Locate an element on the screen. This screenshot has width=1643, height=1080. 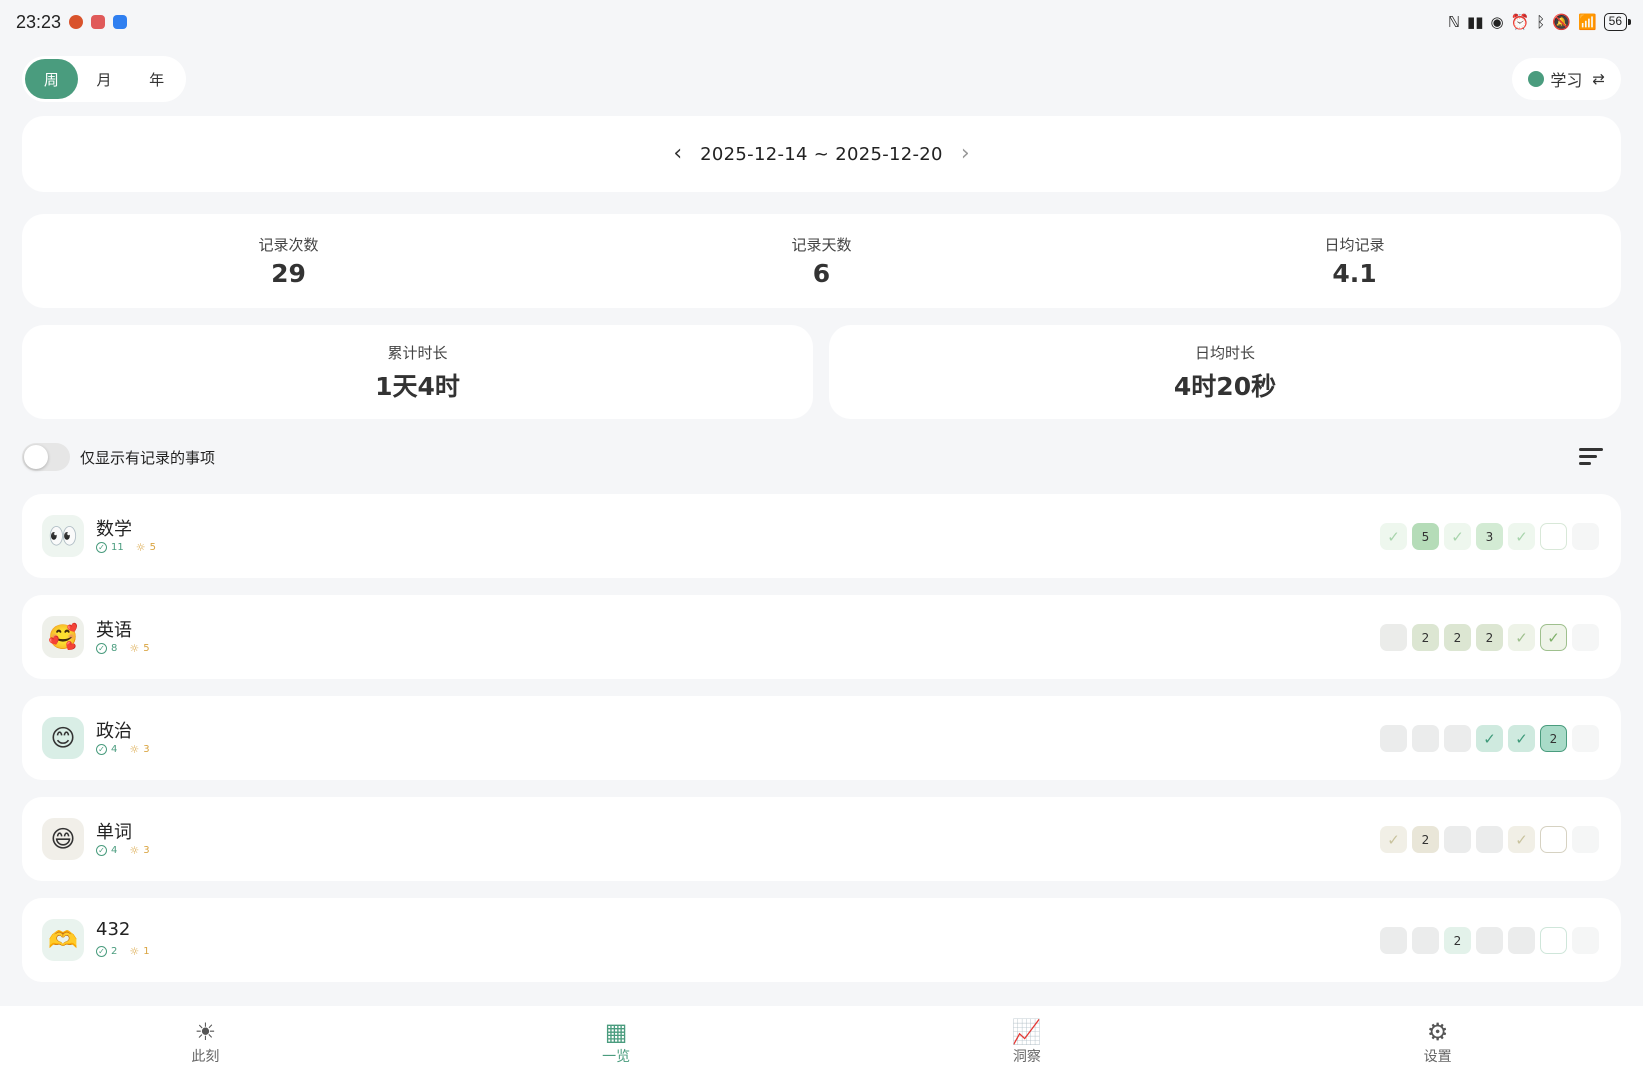
nav-overview: ▦ 一览 is located at coordinates (616, 1043).